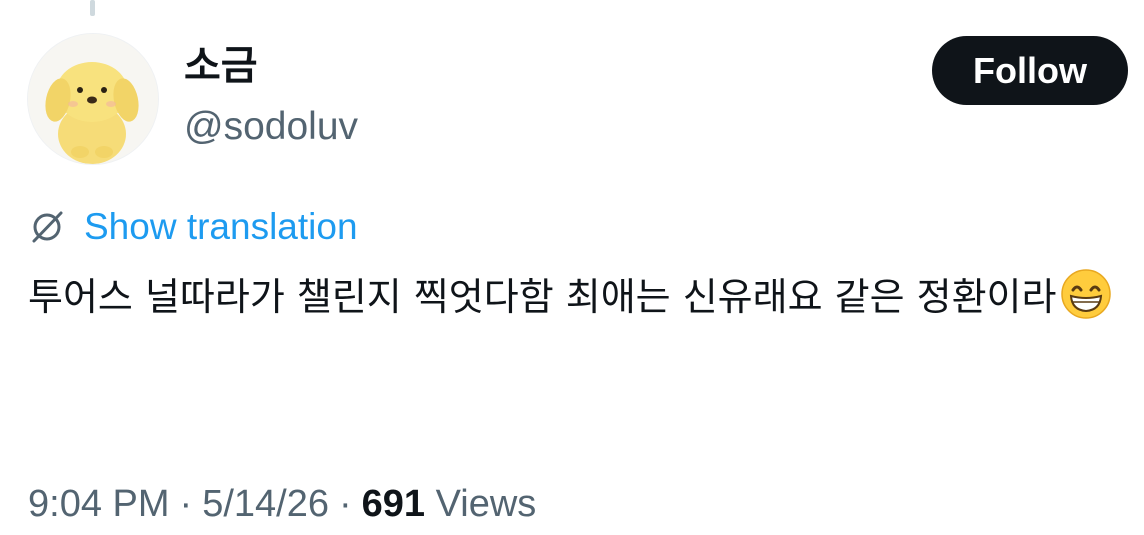  Describe the element at coordinates (393, 504) in the screenshot. I see `views-count: 691` at that location.